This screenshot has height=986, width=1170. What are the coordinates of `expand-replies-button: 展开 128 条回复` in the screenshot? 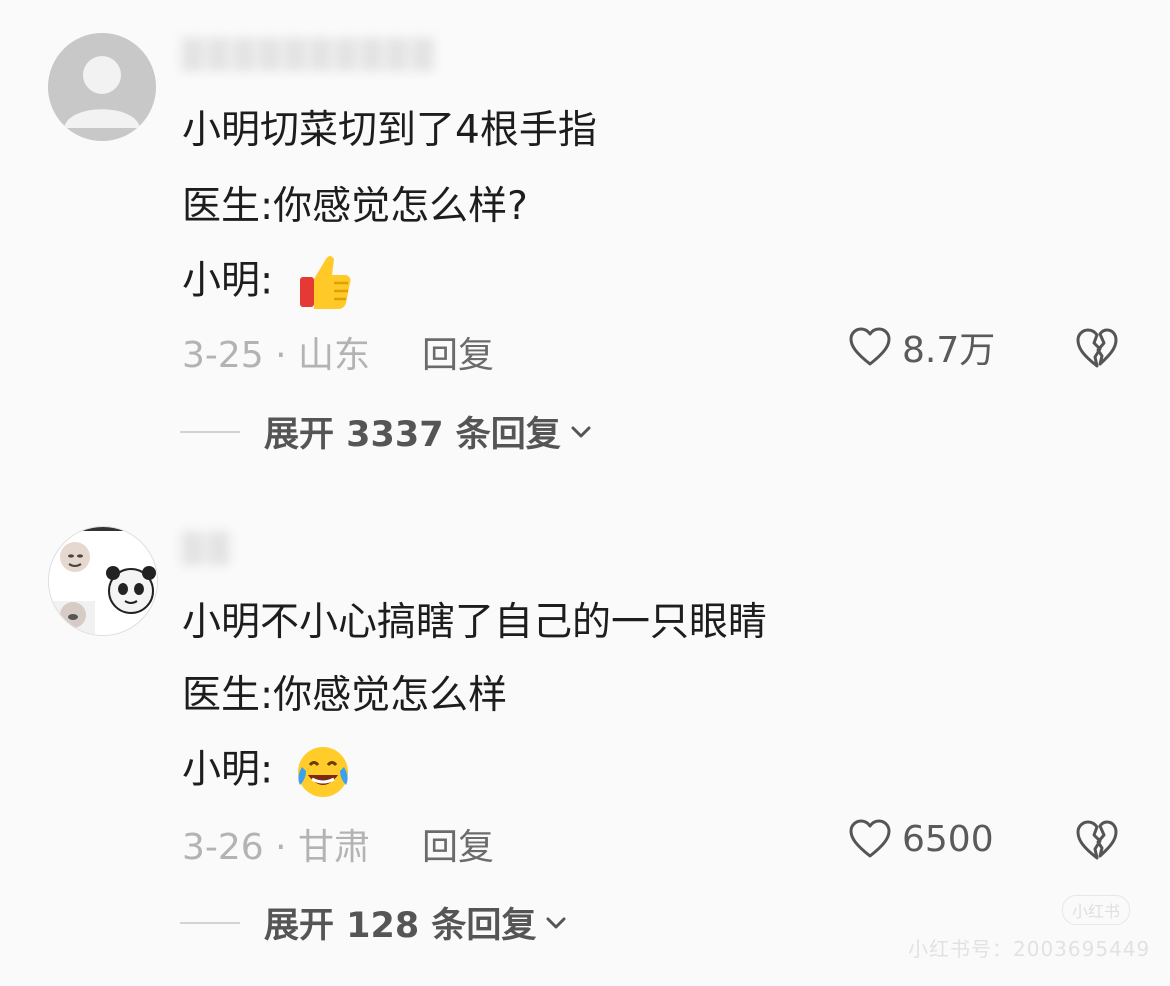 It's located at (374, 922).